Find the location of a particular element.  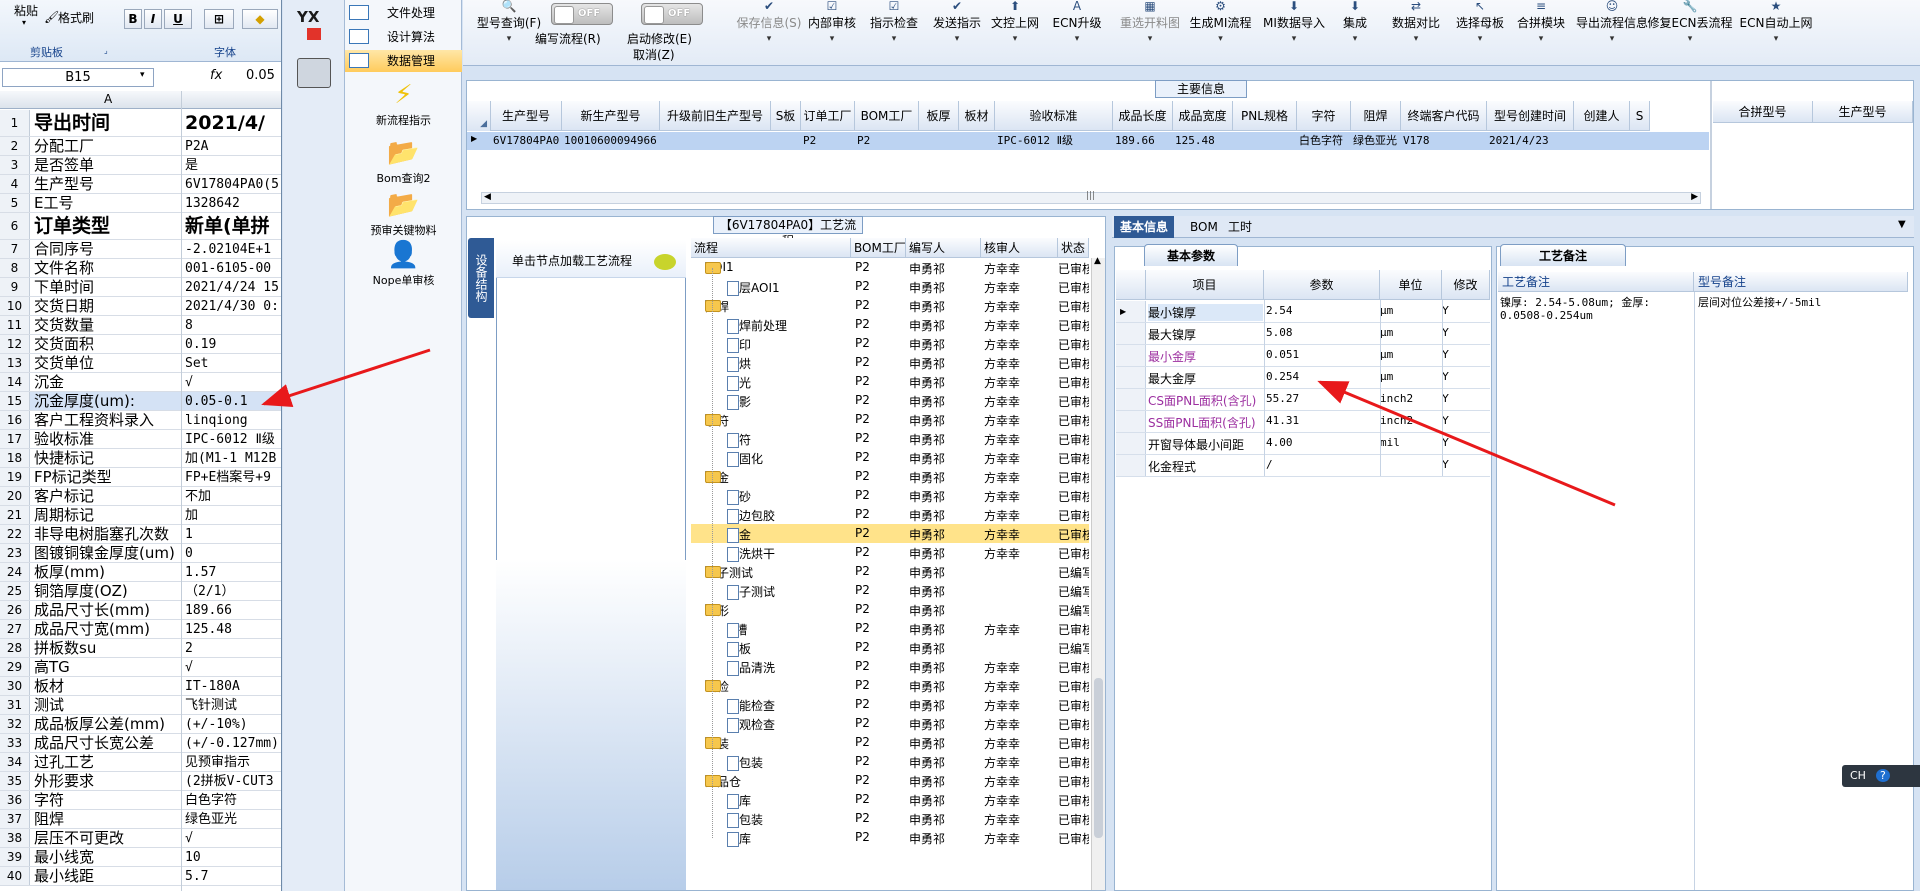

help-icon: ? is located at coordinates (1882, 775).